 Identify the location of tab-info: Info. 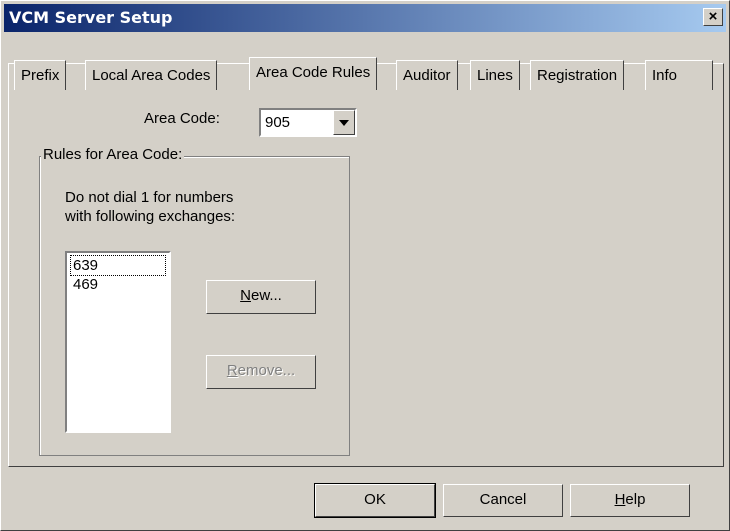
(679, 75).